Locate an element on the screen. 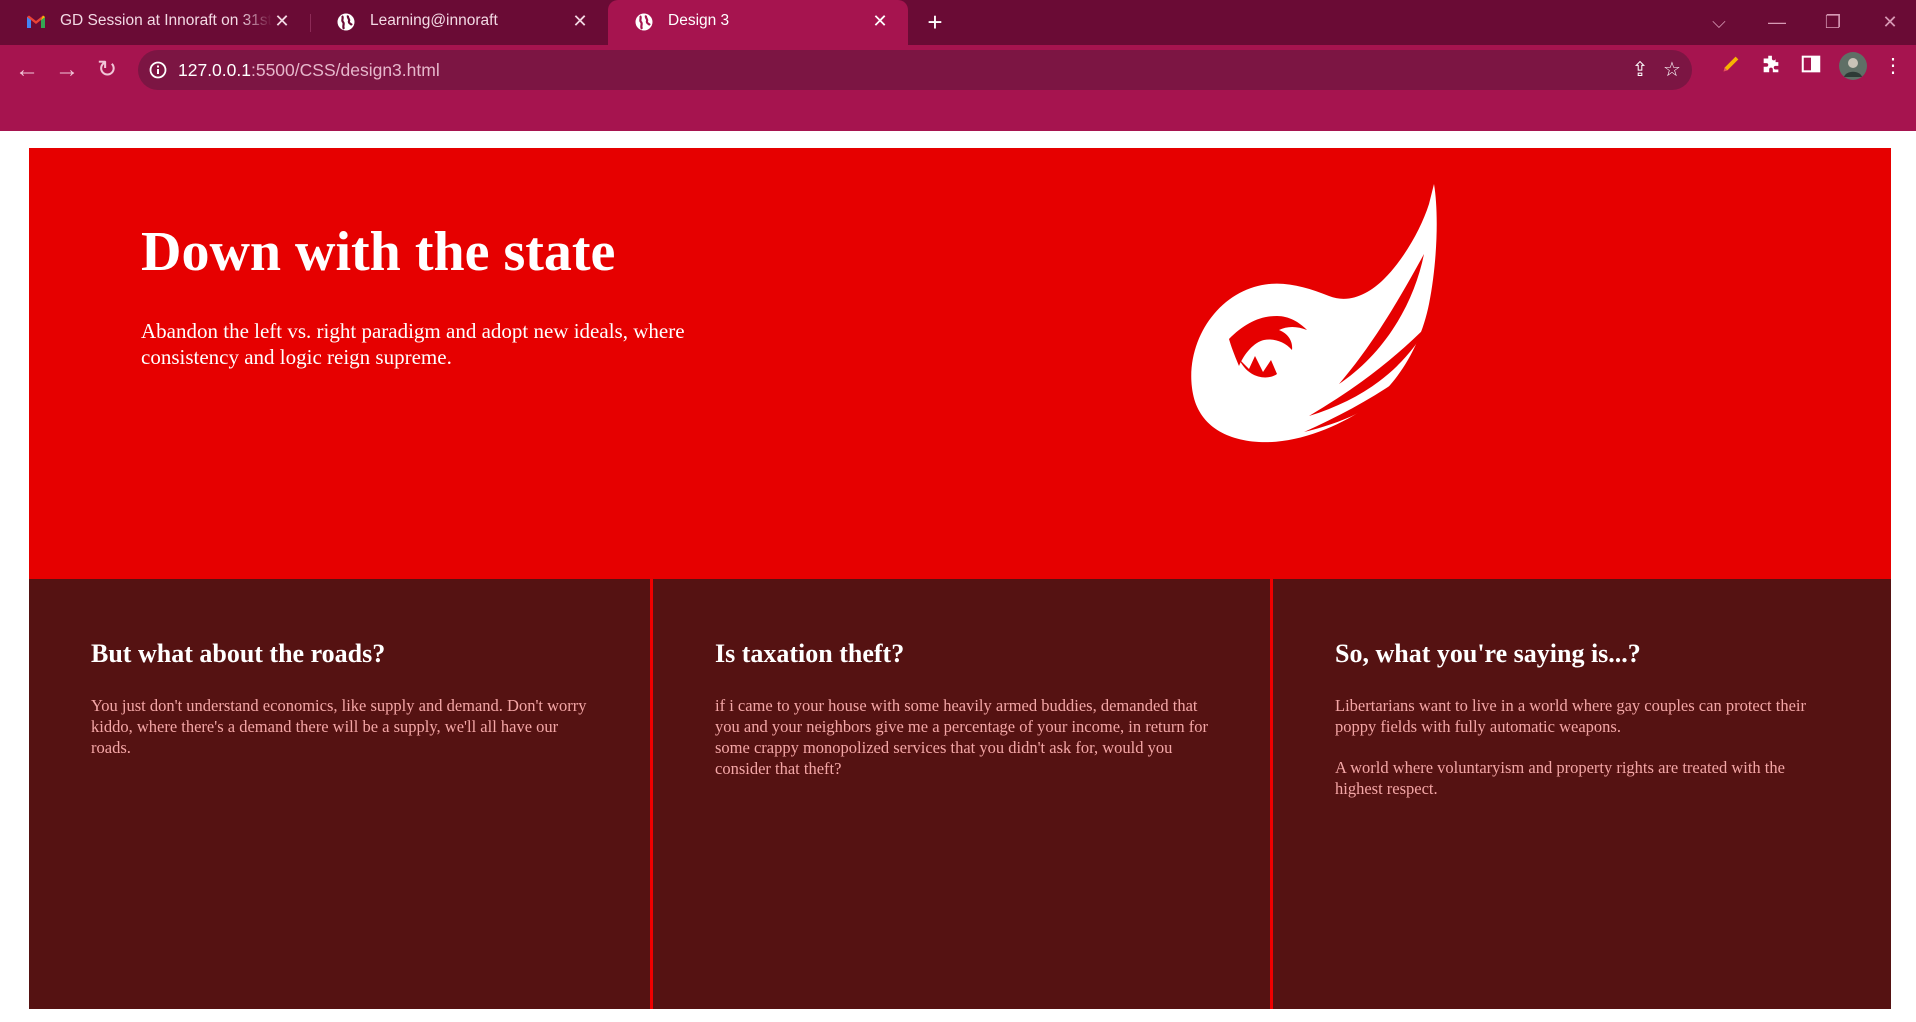 Image resolution: width=1916 pixels, height=1022 pixels. bookmark-star-icon: ☆ is located at coordinates (1672, 70).